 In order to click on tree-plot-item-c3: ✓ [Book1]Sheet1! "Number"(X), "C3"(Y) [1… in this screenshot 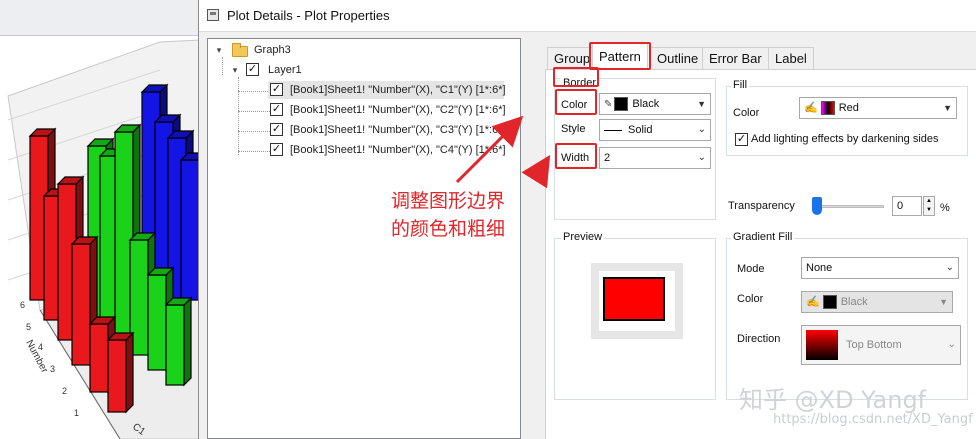, I will do `click(387, 130)`.